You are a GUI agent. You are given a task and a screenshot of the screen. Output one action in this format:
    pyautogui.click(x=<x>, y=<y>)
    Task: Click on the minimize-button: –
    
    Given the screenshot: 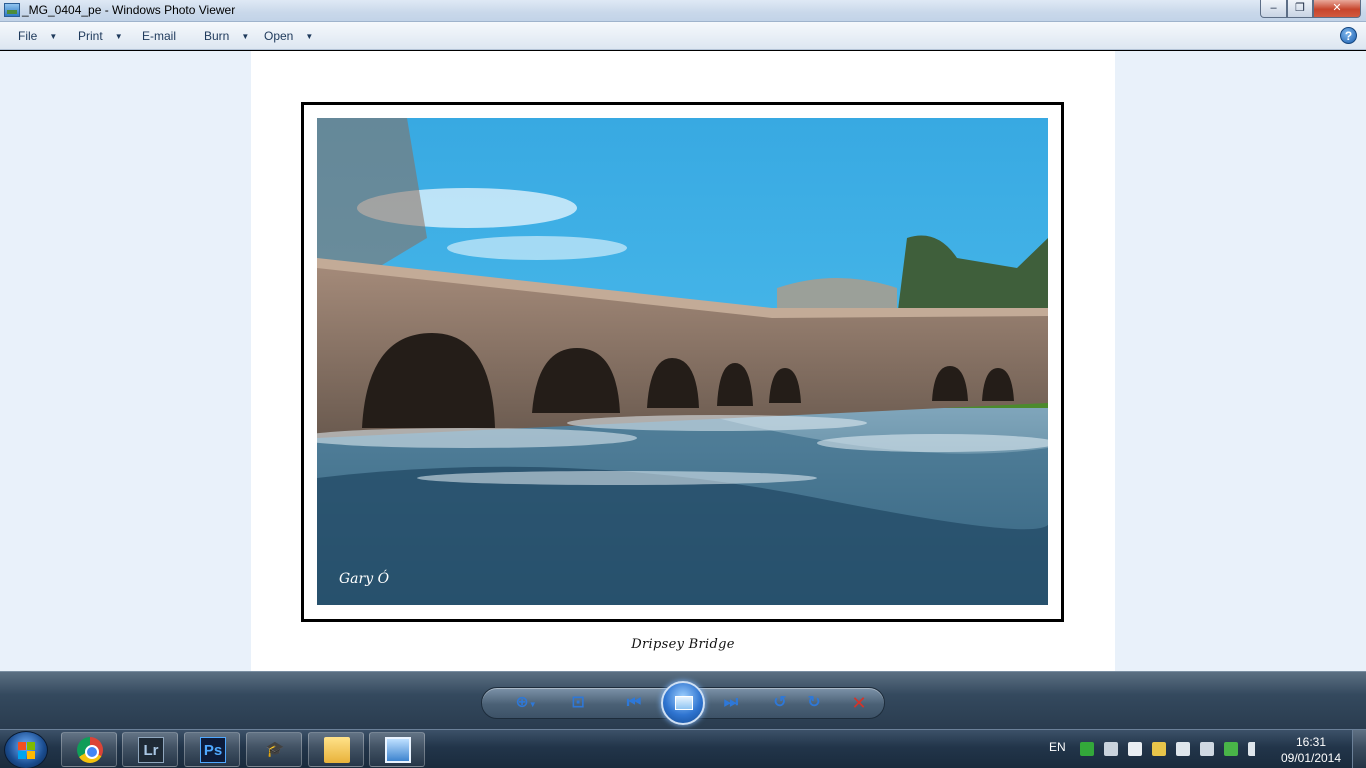 What is the action you would take?
    pyautogui.click(x=1273, y=9)
    